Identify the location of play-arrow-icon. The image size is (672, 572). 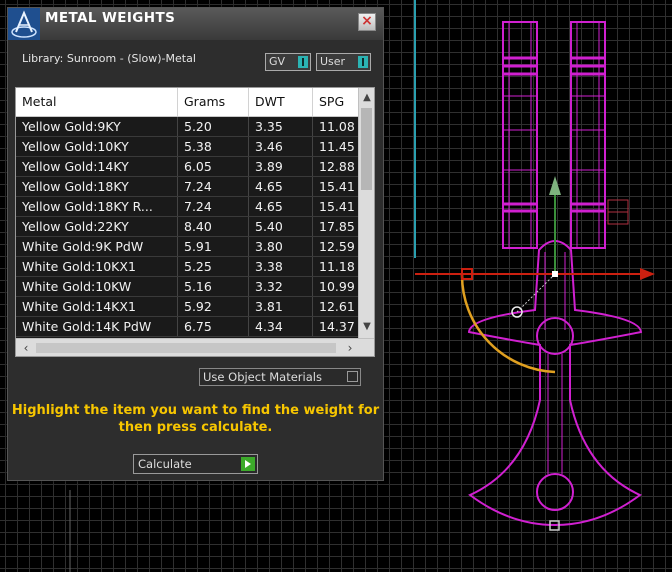
(248, 464).